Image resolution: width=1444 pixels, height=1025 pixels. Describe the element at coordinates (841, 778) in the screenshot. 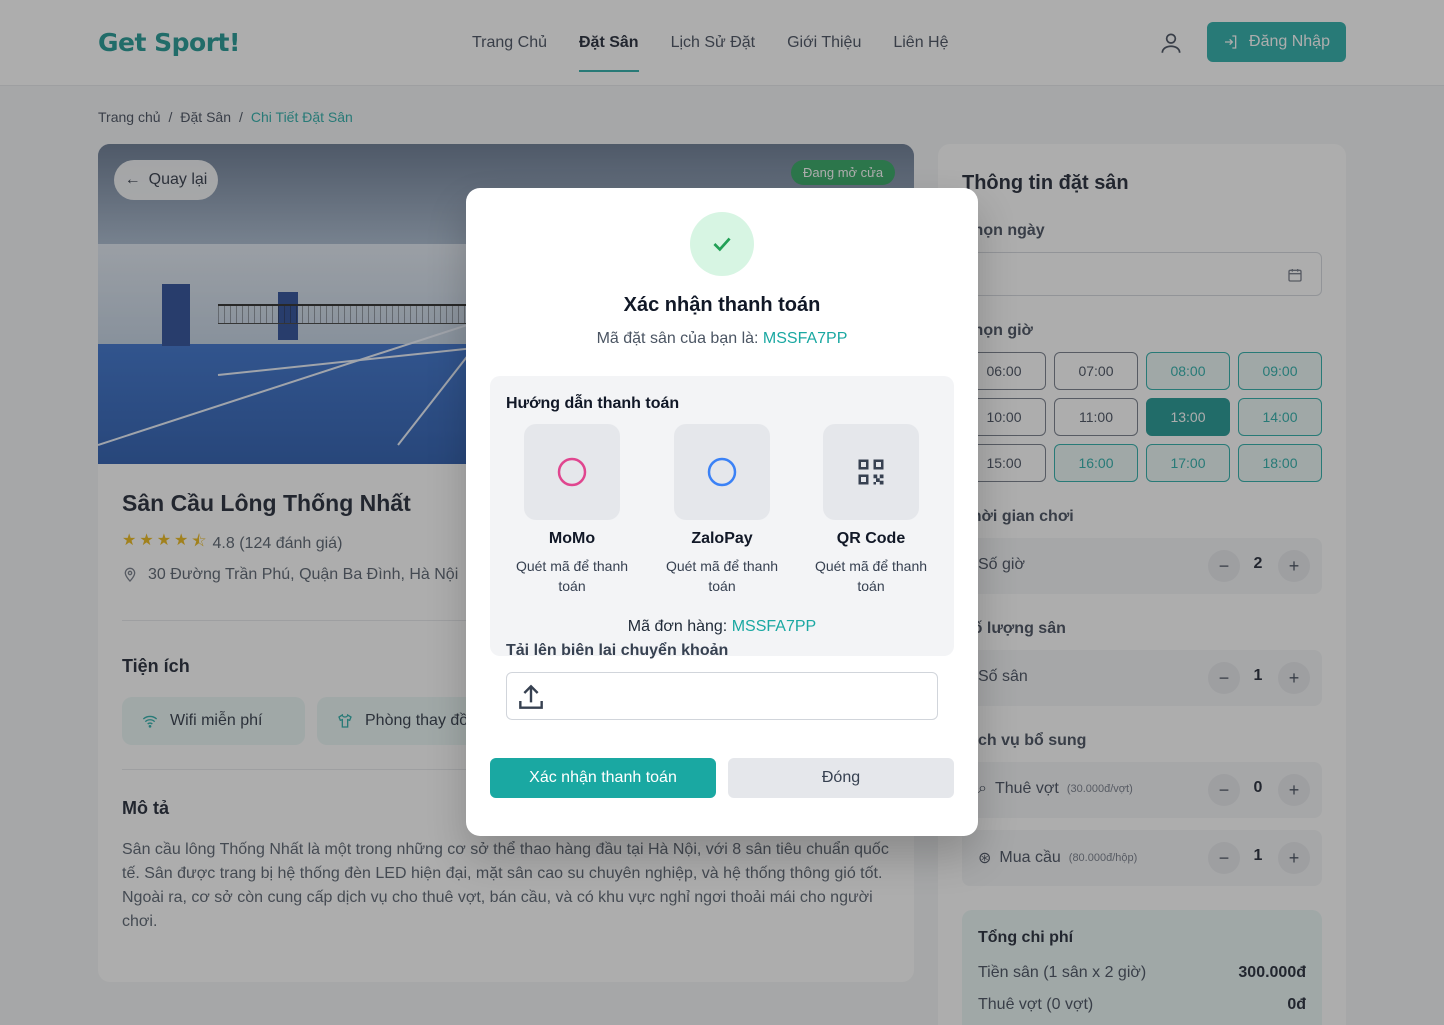

I see `close-button: Đóng` at that location.